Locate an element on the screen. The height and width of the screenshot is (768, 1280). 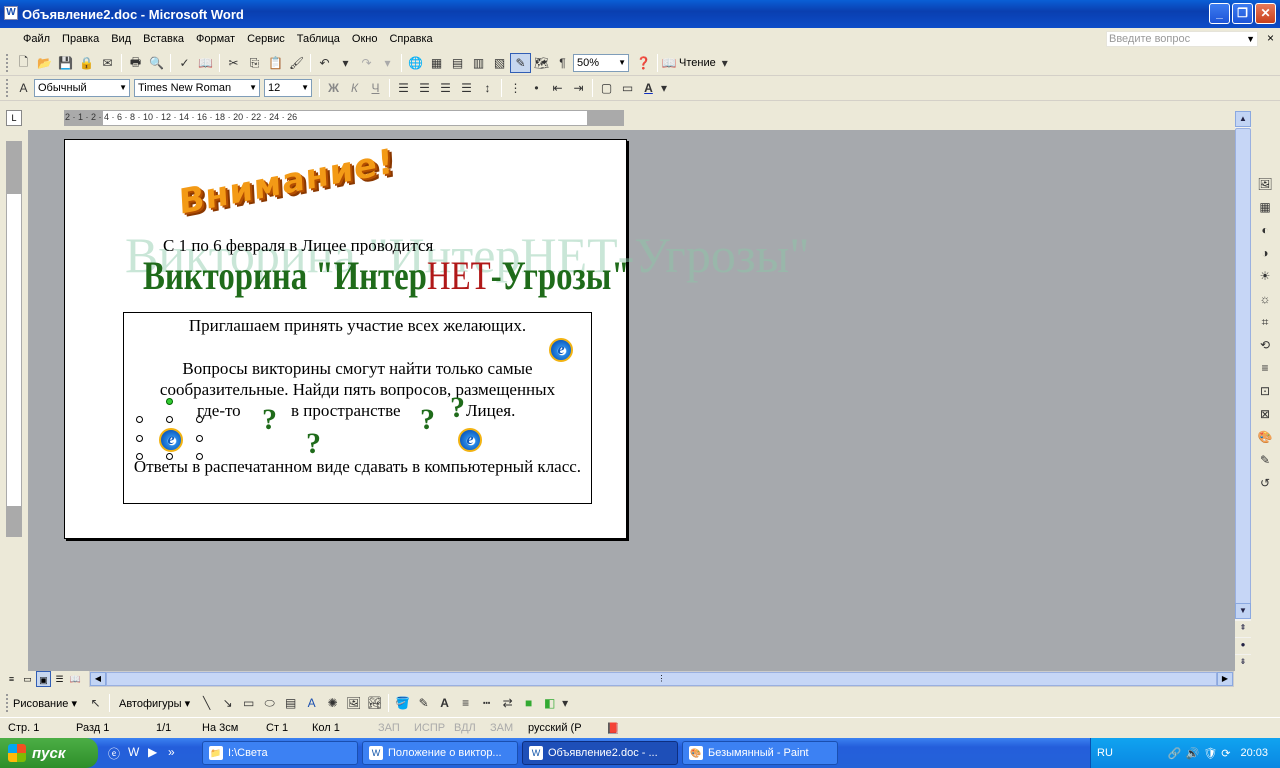
less-brightness-icon: ☼ is located at coordinates (1265, 299).